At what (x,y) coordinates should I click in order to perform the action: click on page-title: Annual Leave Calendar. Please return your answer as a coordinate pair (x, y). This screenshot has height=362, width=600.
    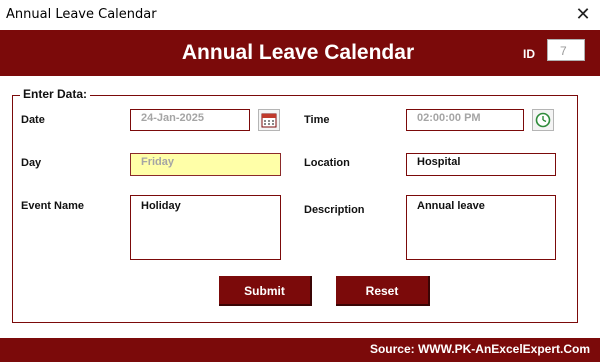
    Looking at the image, I should click on (298, 52).